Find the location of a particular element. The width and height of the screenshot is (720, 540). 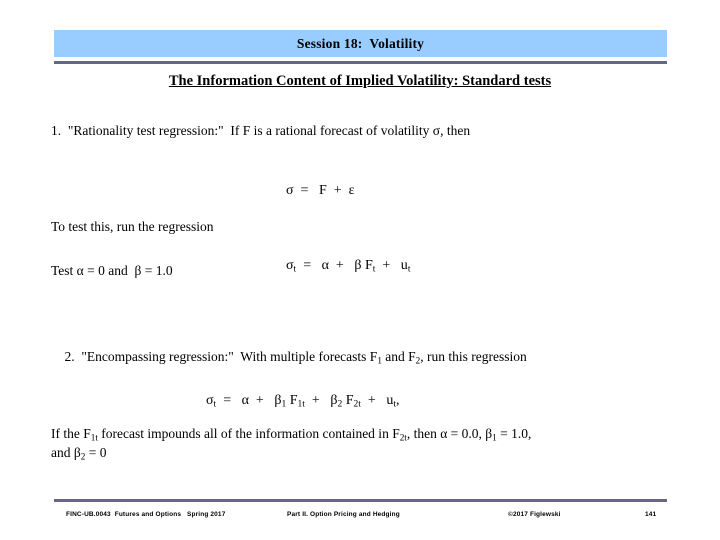

equation-3-part-d: F is located at coordinates (348, 400).